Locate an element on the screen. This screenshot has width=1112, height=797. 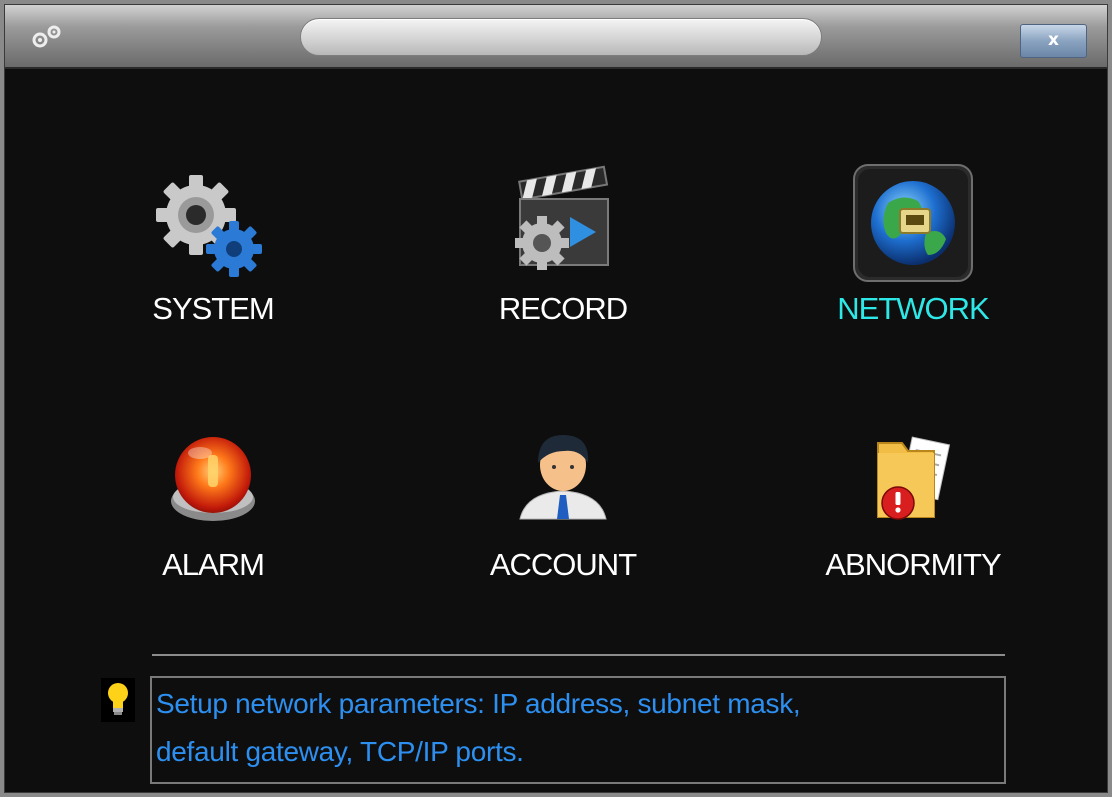
hint-line-2: default gateway, TCP/IP ports. is located at coordinates (340, 751).